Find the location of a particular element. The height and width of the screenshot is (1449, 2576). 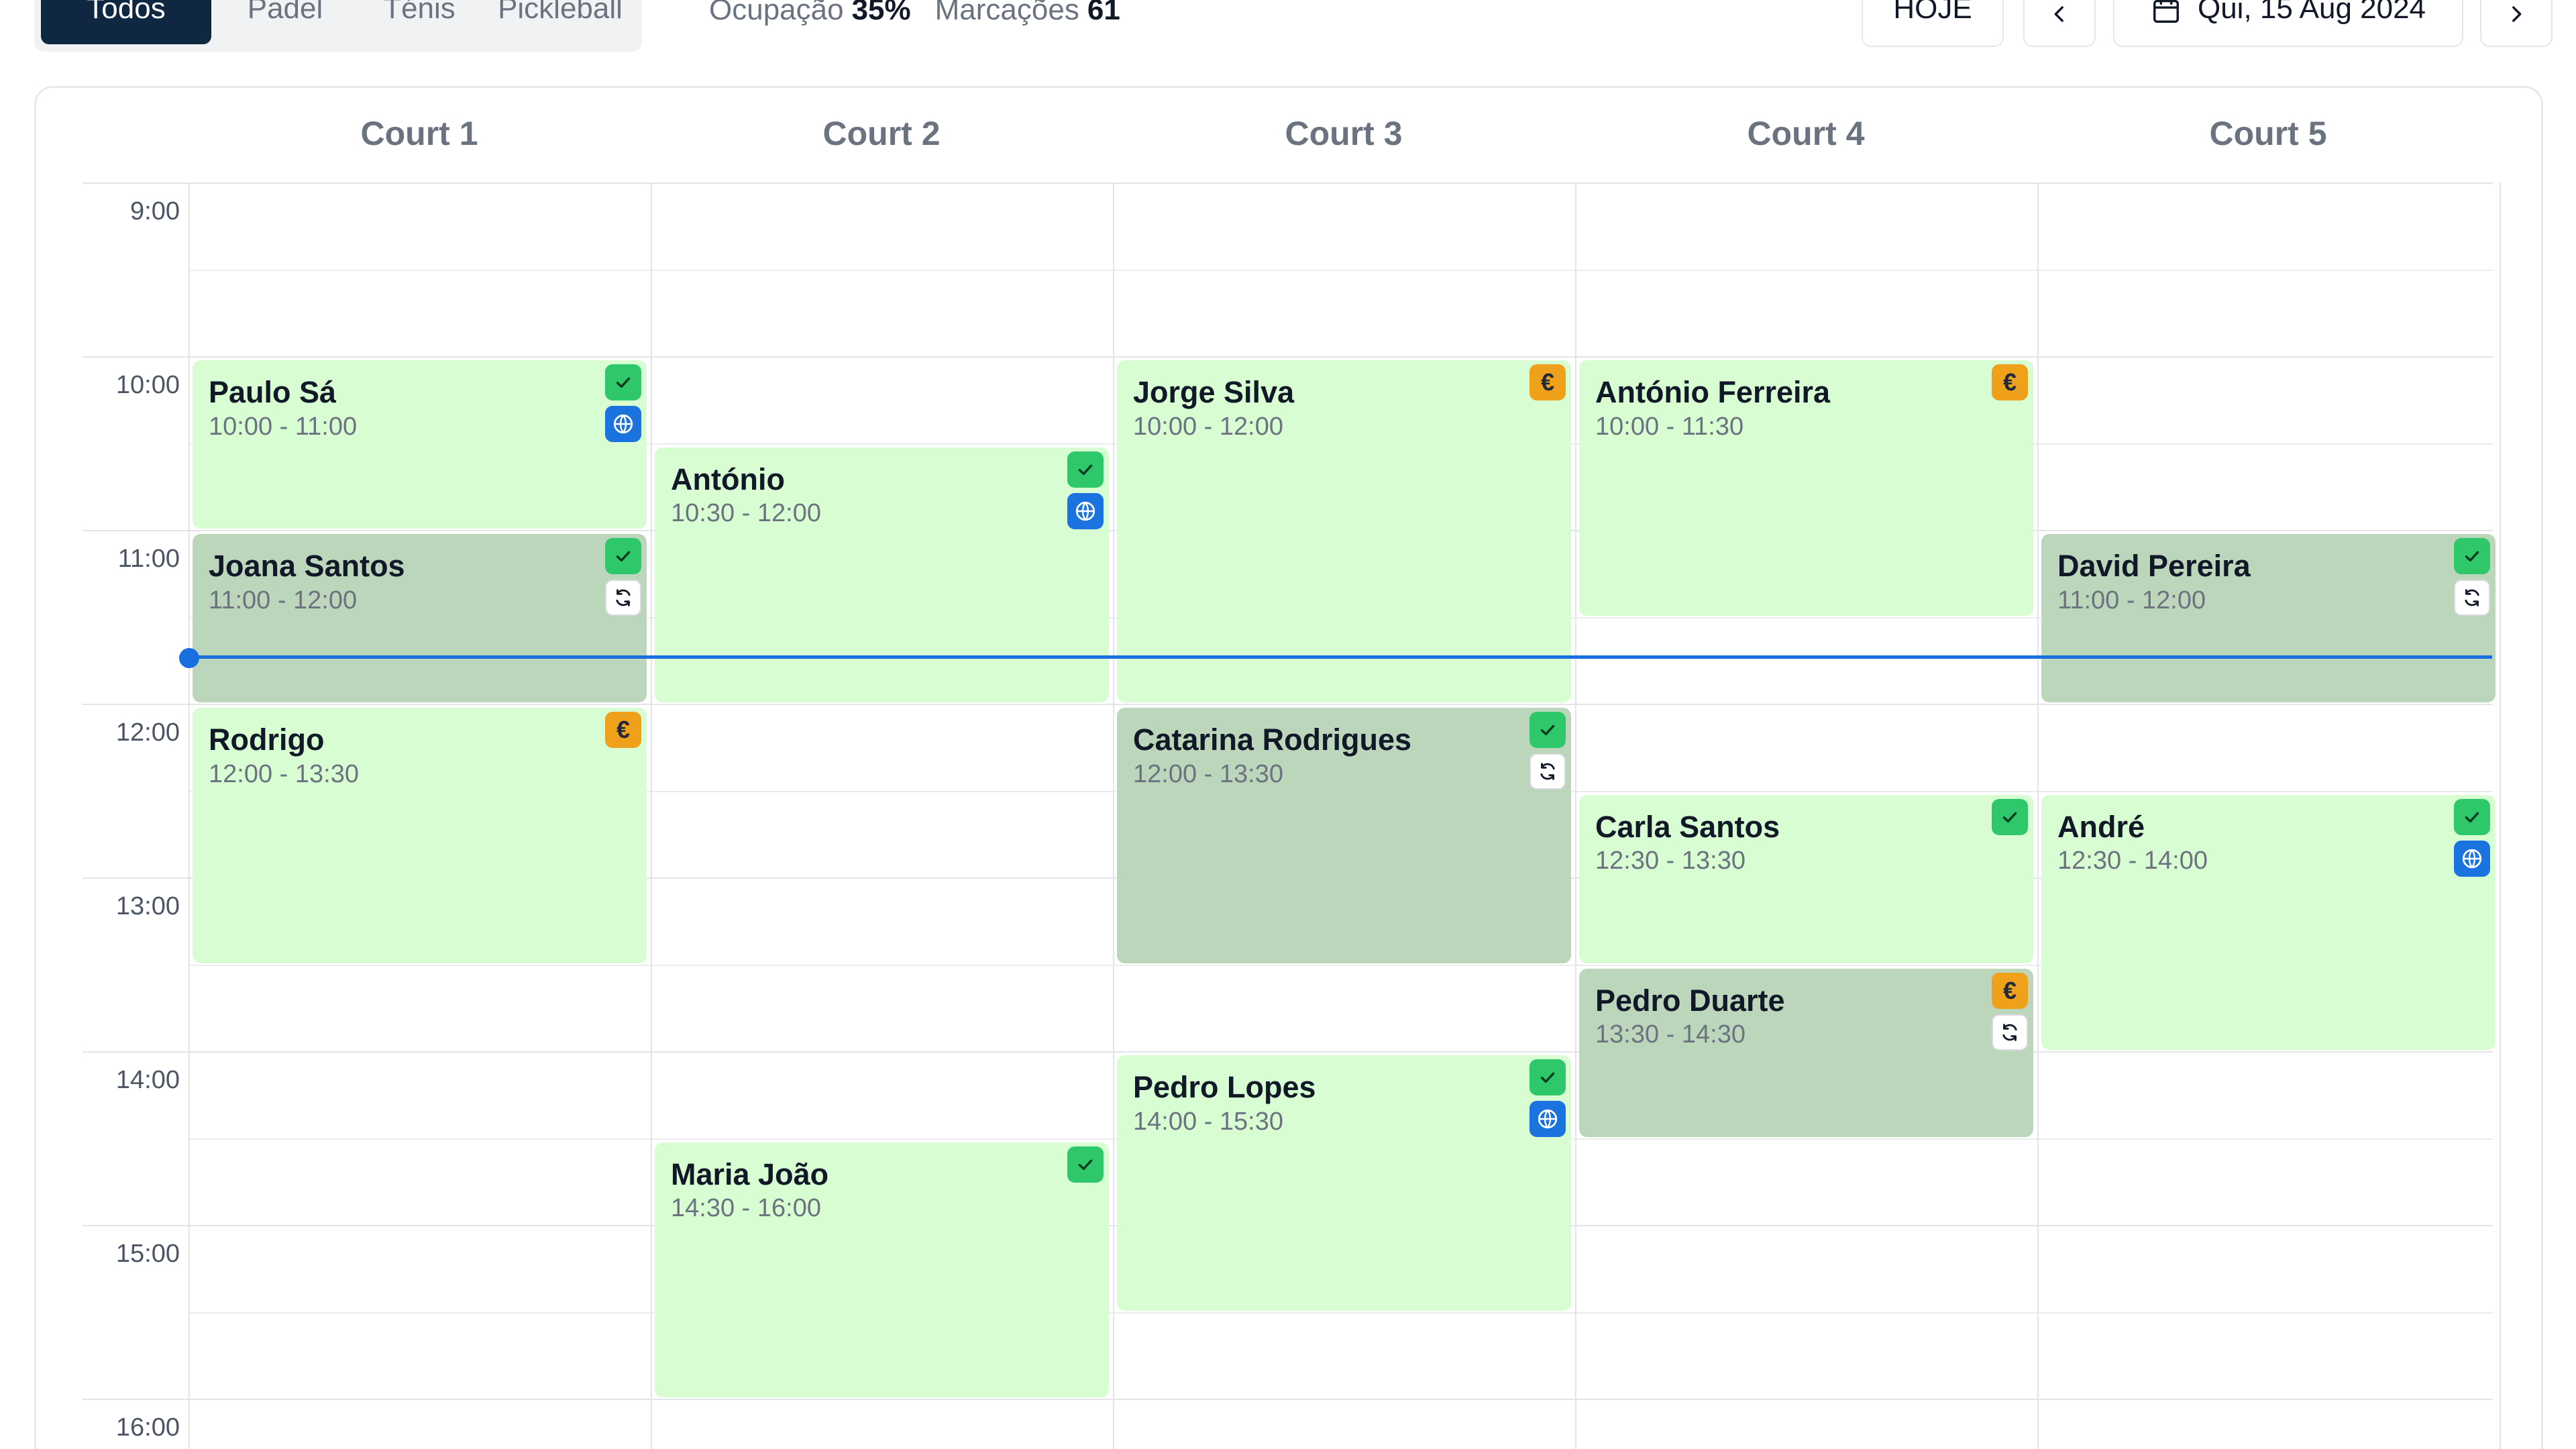

time-label: 10:00 is located at coordinates (147, 385).